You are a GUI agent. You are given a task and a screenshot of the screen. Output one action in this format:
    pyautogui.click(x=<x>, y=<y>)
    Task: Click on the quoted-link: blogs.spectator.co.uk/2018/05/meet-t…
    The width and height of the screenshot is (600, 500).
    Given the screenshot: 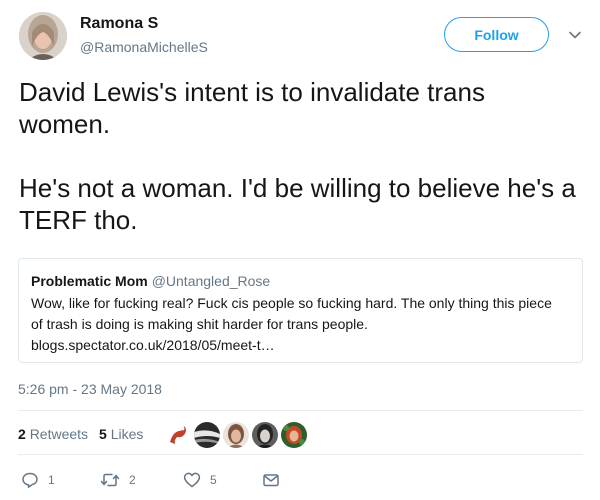 What is the action you would take?
    pyautogui.click(x=300, y=345)
    